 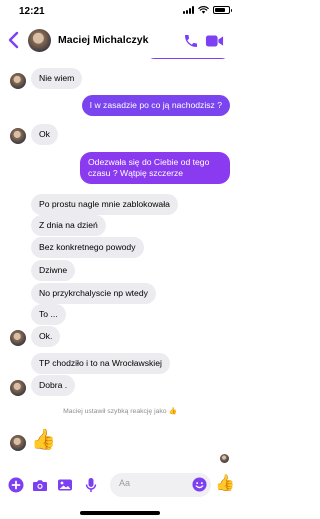 I want to click on status-icons, so click(x=207, y=10).